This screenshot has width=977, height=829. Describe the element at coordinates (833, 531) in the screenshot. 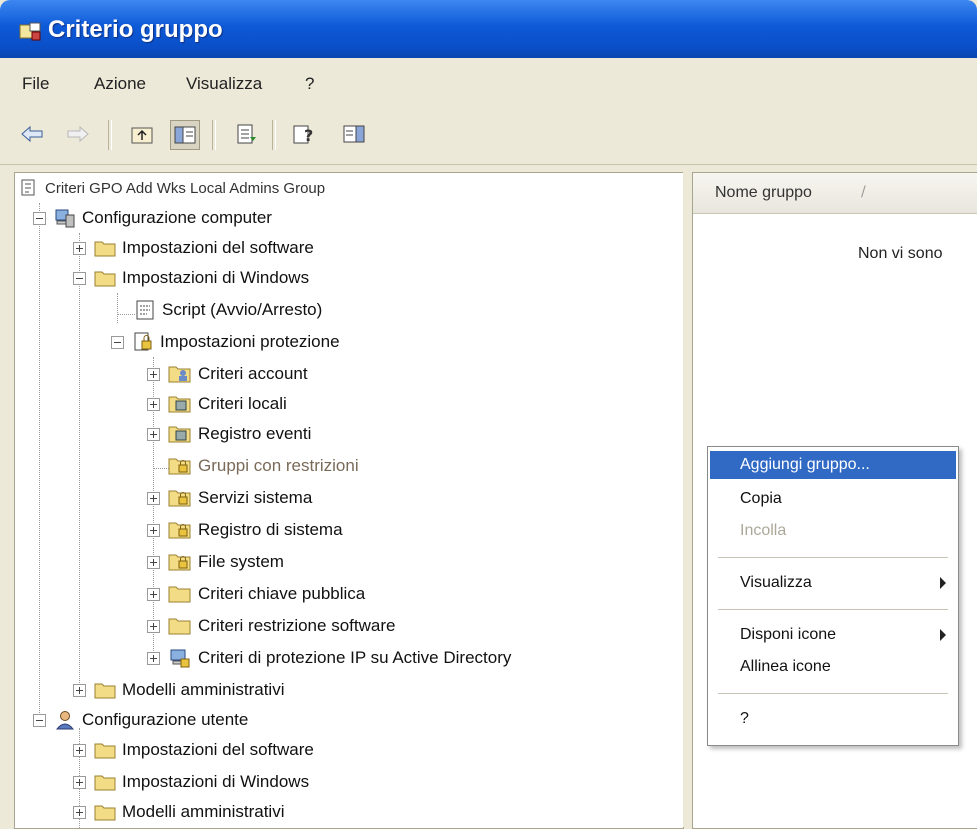

I see `menu-item-paste: Incolla` at that location.